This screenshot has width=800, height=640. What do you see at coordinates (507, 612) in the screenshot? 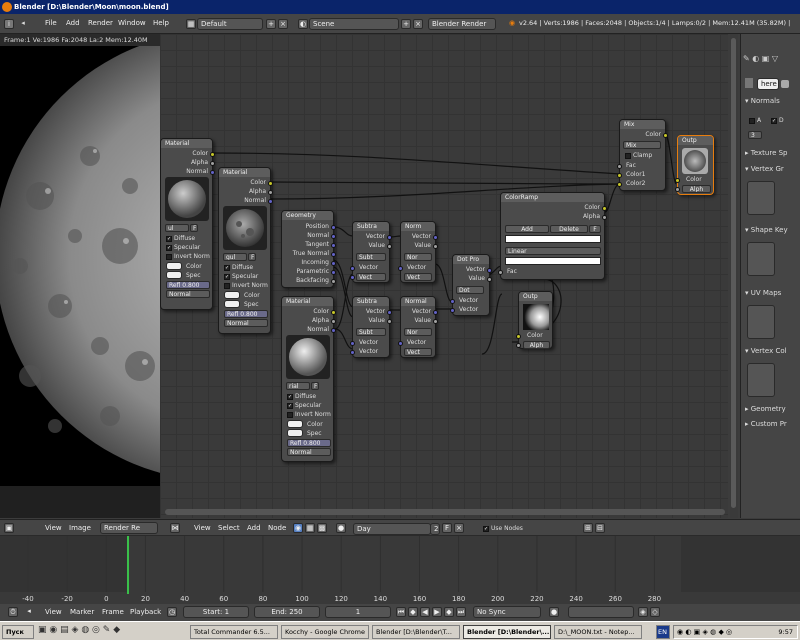
I see `sync-mode-select: No Sync` at bounding box center [507, 612].